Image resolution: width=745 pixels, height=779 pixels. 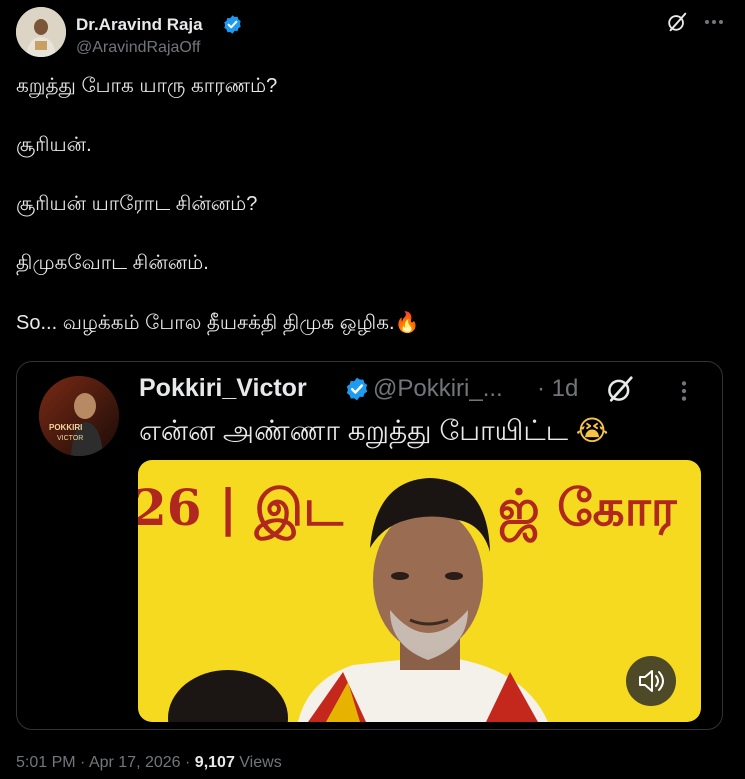 What do you see at coordinates (223, 388) in the screenshot?
I see `quote-author-name: Pokkiri_Victor` at bounding box center [223, 388].